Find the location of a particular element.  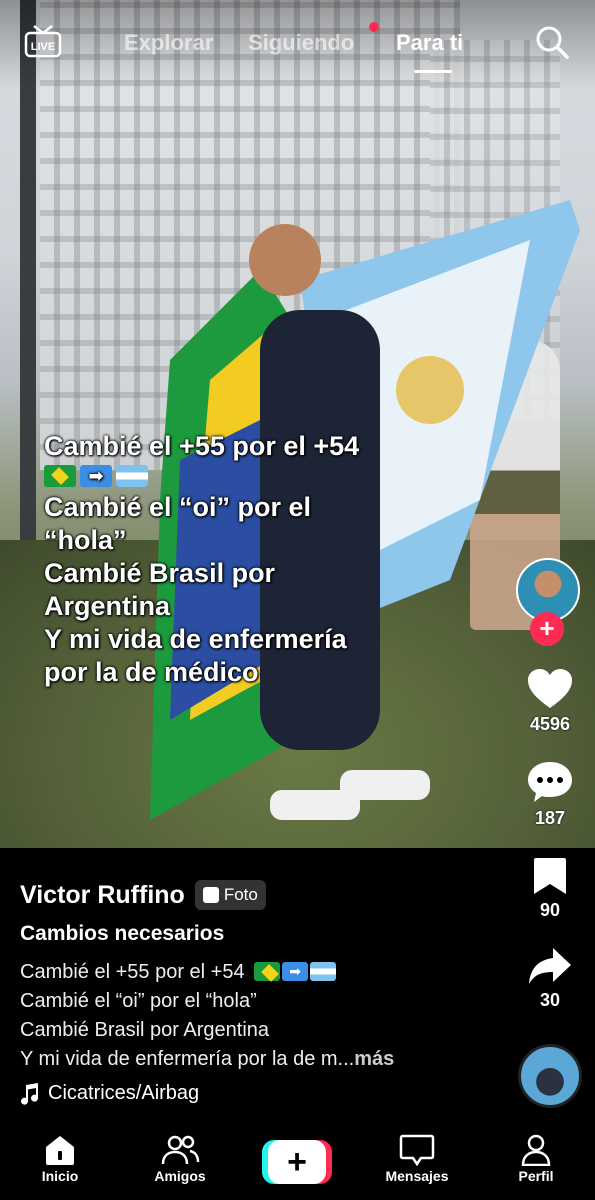

comment-bubble-icon is located at coordinates (550, 782).